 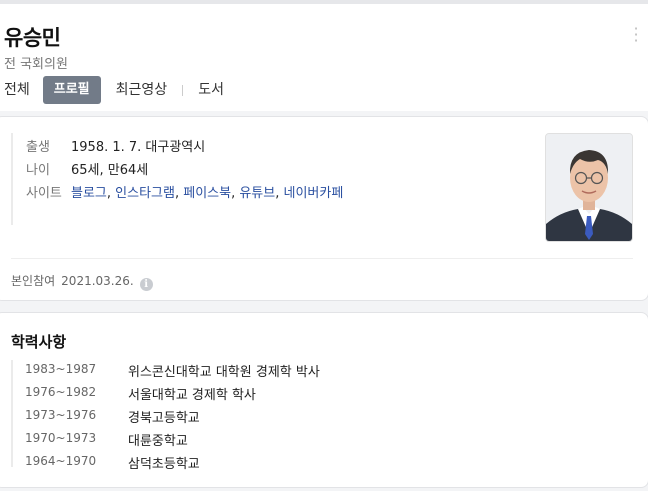 I want to click on sites-links: 블로그, 인스타그램, 페이스북, 유튜브, 네이버카페, so click(x=207, y=193).